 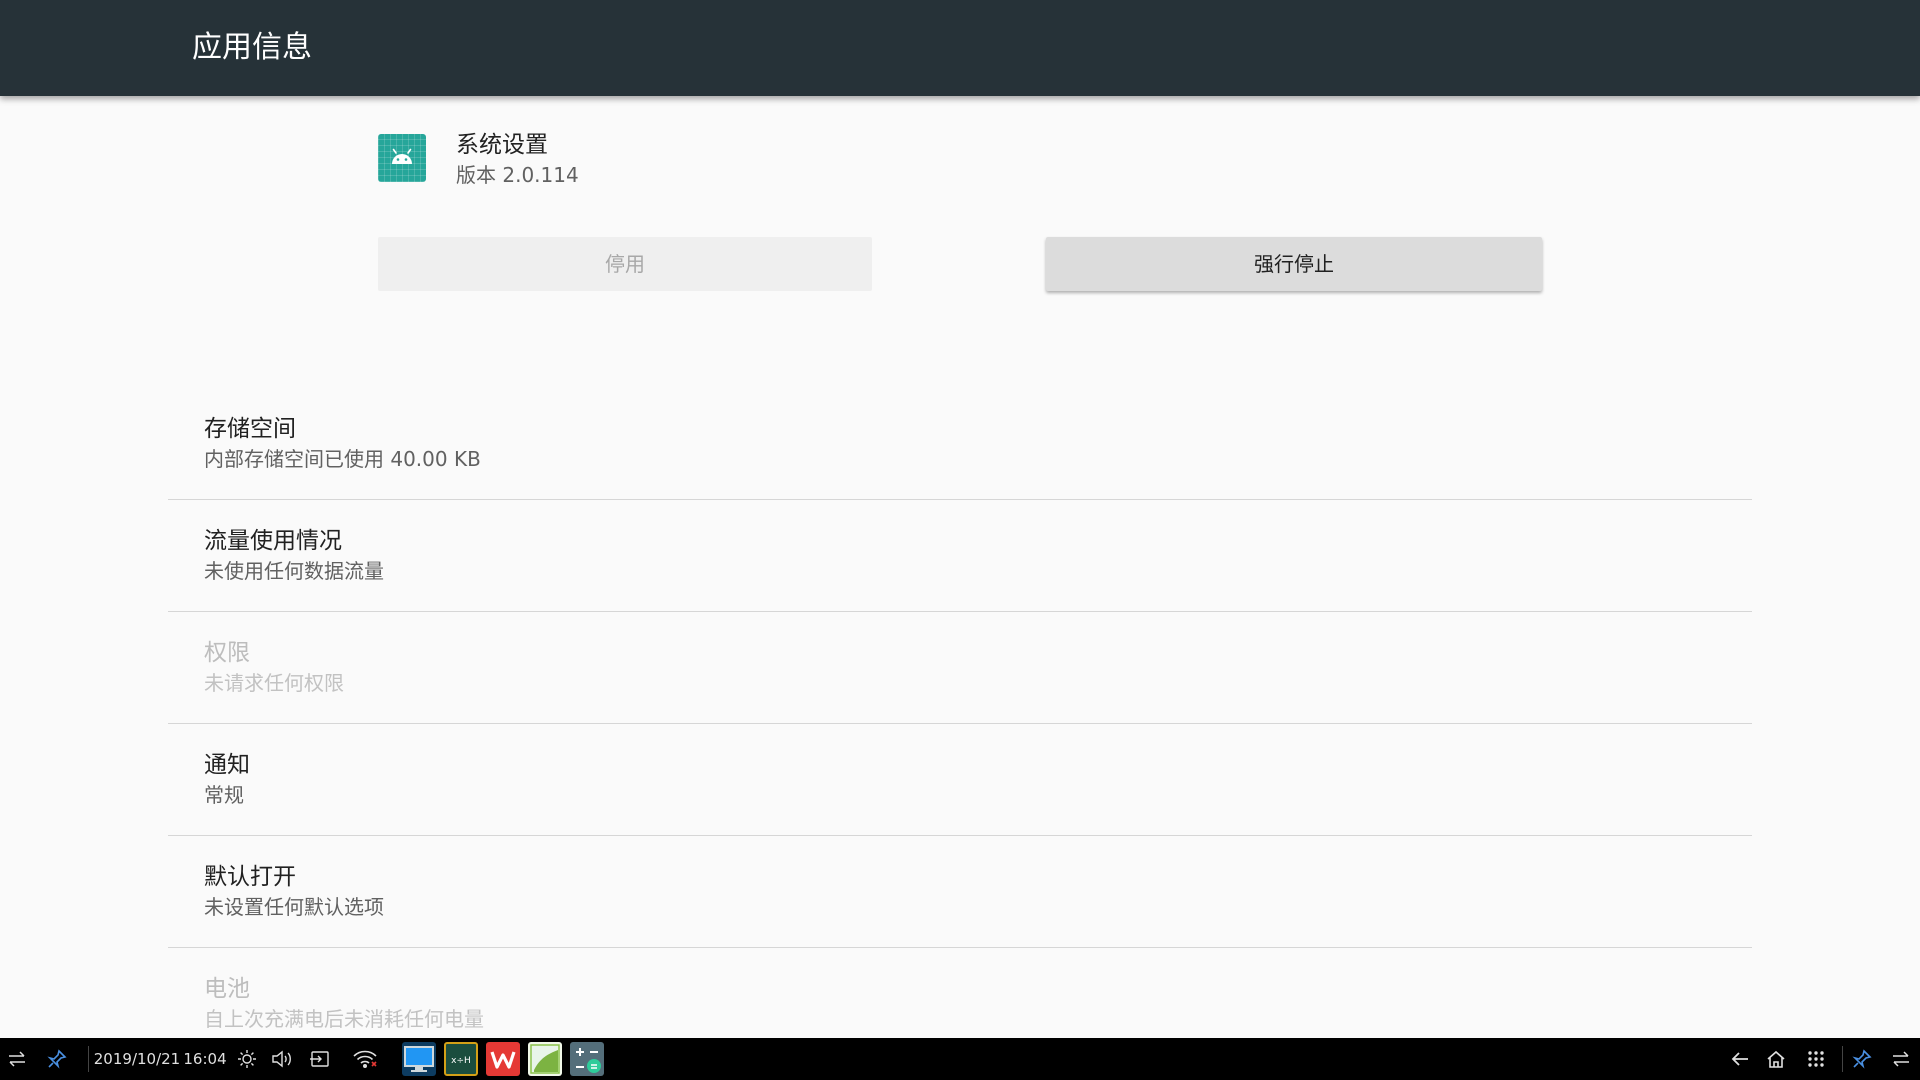 I want to click on blackboard-app-icon: x÷H, so click(x=461, y=1059).